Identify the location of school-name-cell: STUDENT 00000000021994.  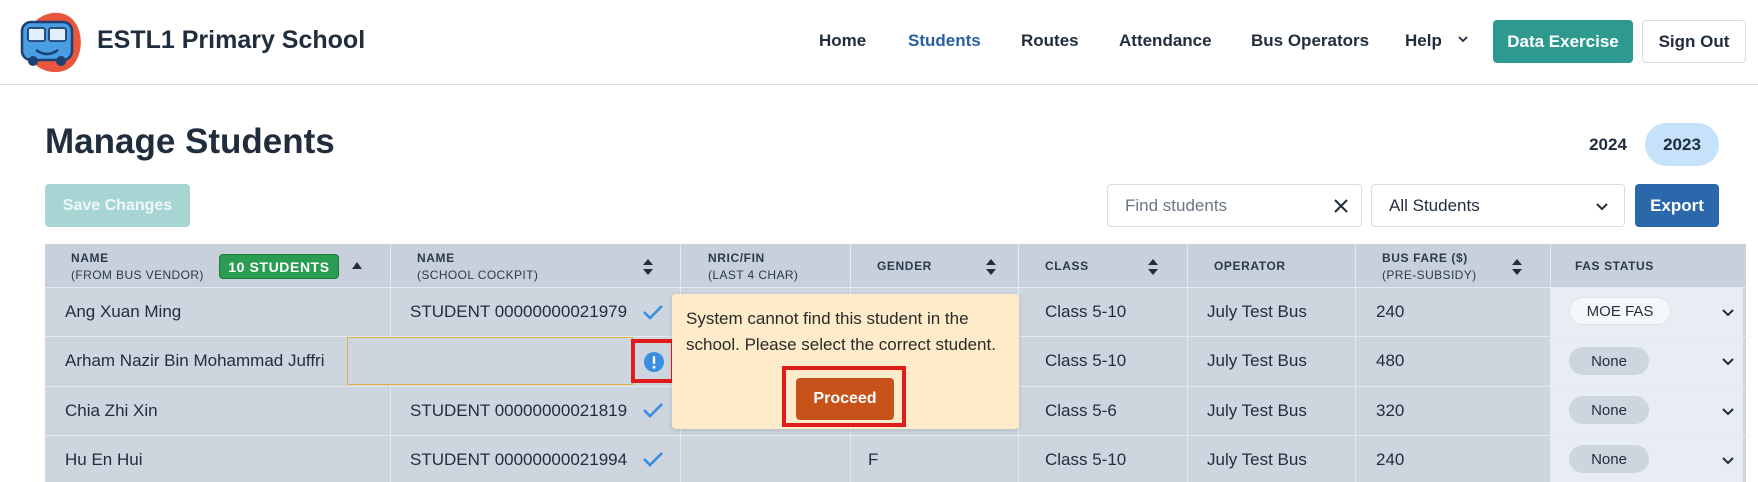
(518, 458).